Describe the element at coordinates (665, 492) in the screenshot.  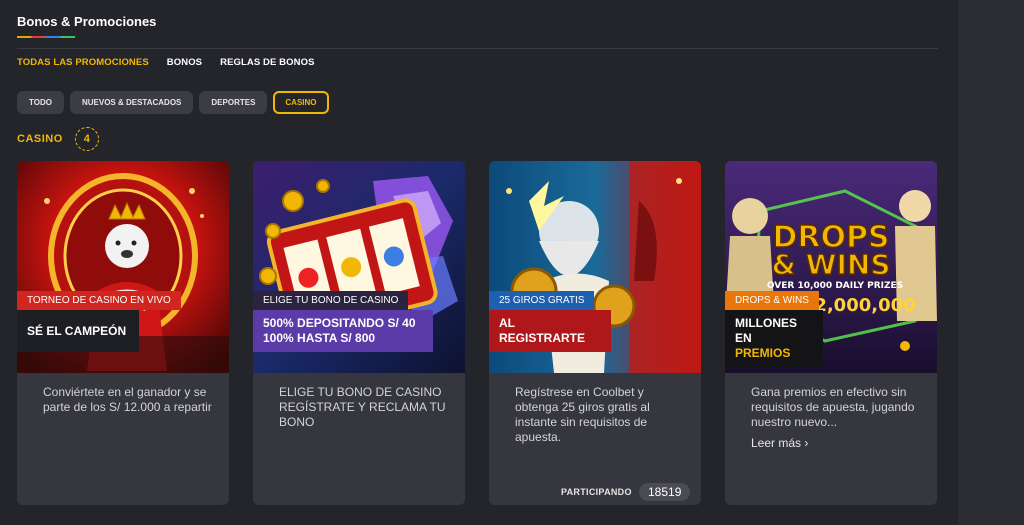
I see `participating-count: 18519` at that location.